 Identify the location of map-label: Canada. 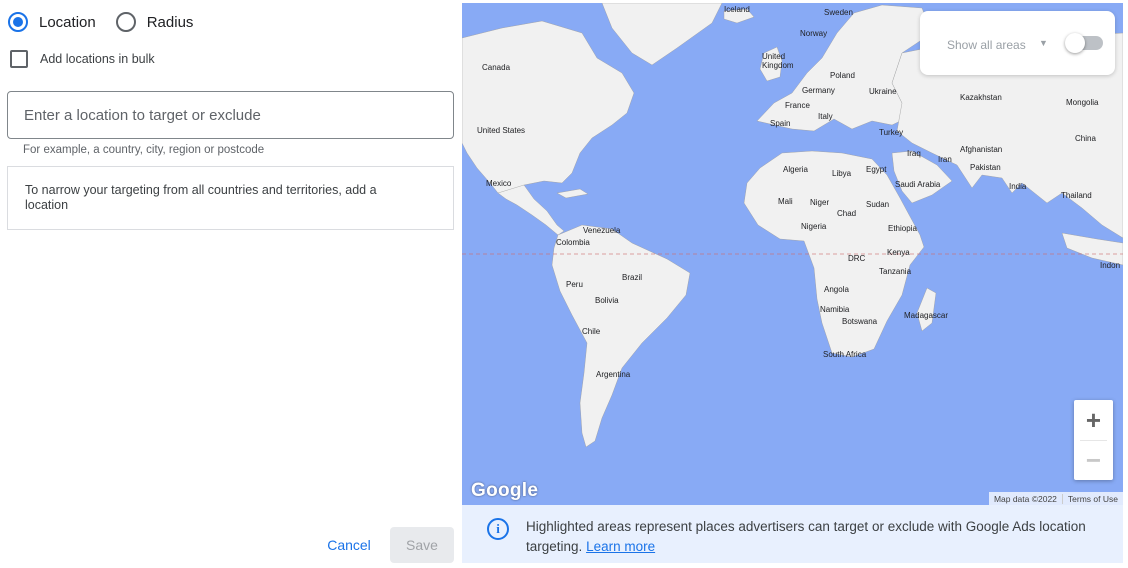
(496, 67).